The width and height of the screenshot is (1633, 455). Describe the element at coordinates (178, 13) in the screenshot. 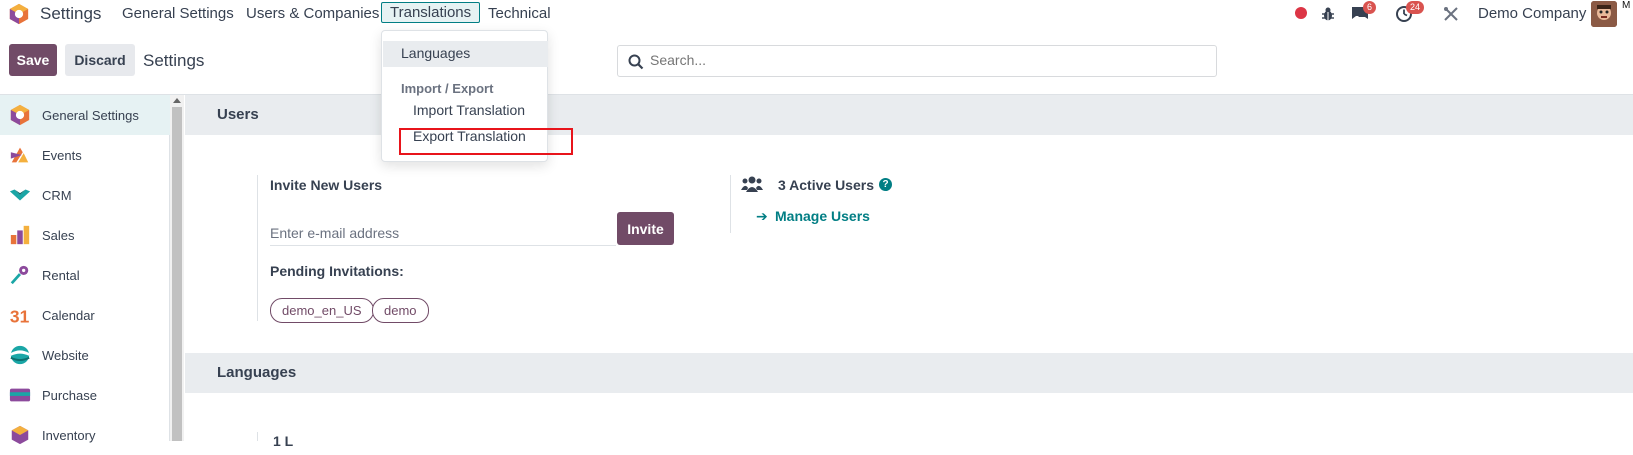

I see `menu-general-settings: General Settings` at that location.